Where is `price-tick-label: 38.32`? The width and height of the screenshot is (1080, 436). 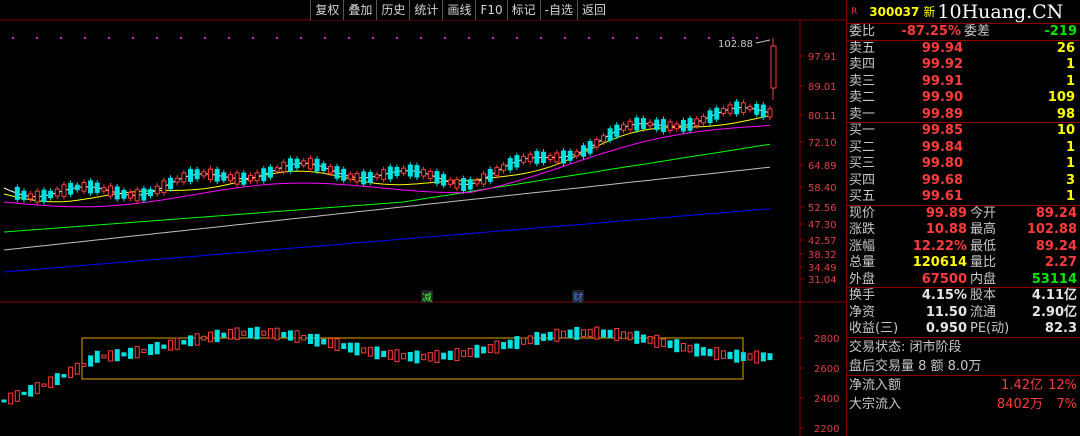 price-tick-label: 38.32 is located at coordinates (822, 255).